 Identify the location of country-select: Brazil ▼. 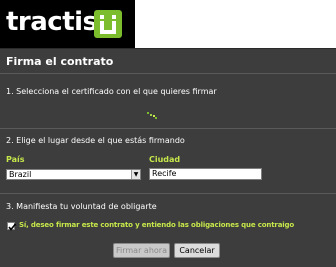
(73, 174).